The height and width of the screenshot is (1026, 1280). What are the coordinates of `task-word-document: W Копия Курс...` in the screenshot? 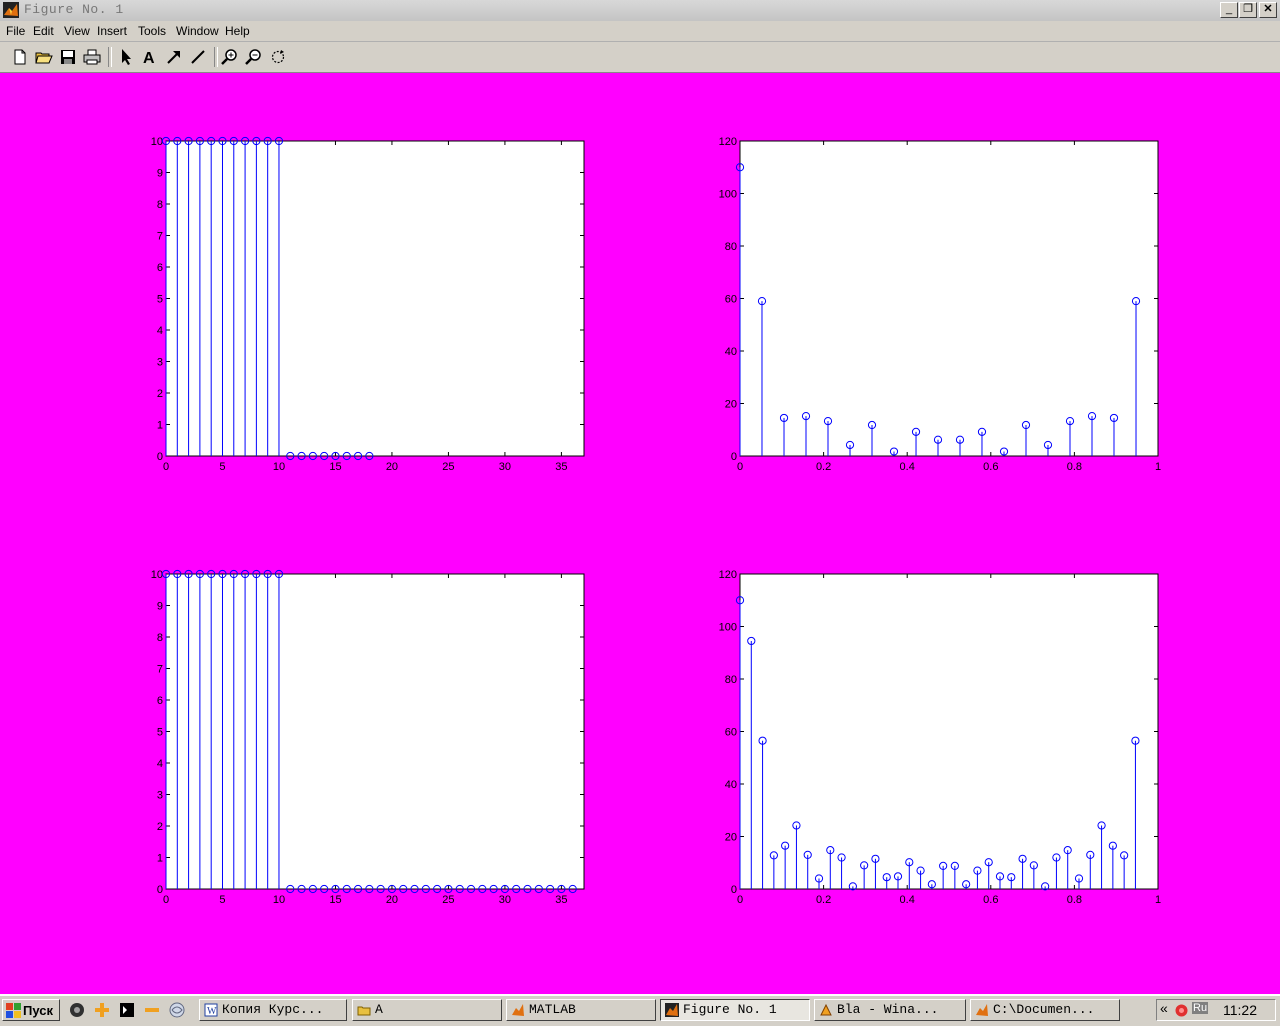 It's located at (273, 1010).